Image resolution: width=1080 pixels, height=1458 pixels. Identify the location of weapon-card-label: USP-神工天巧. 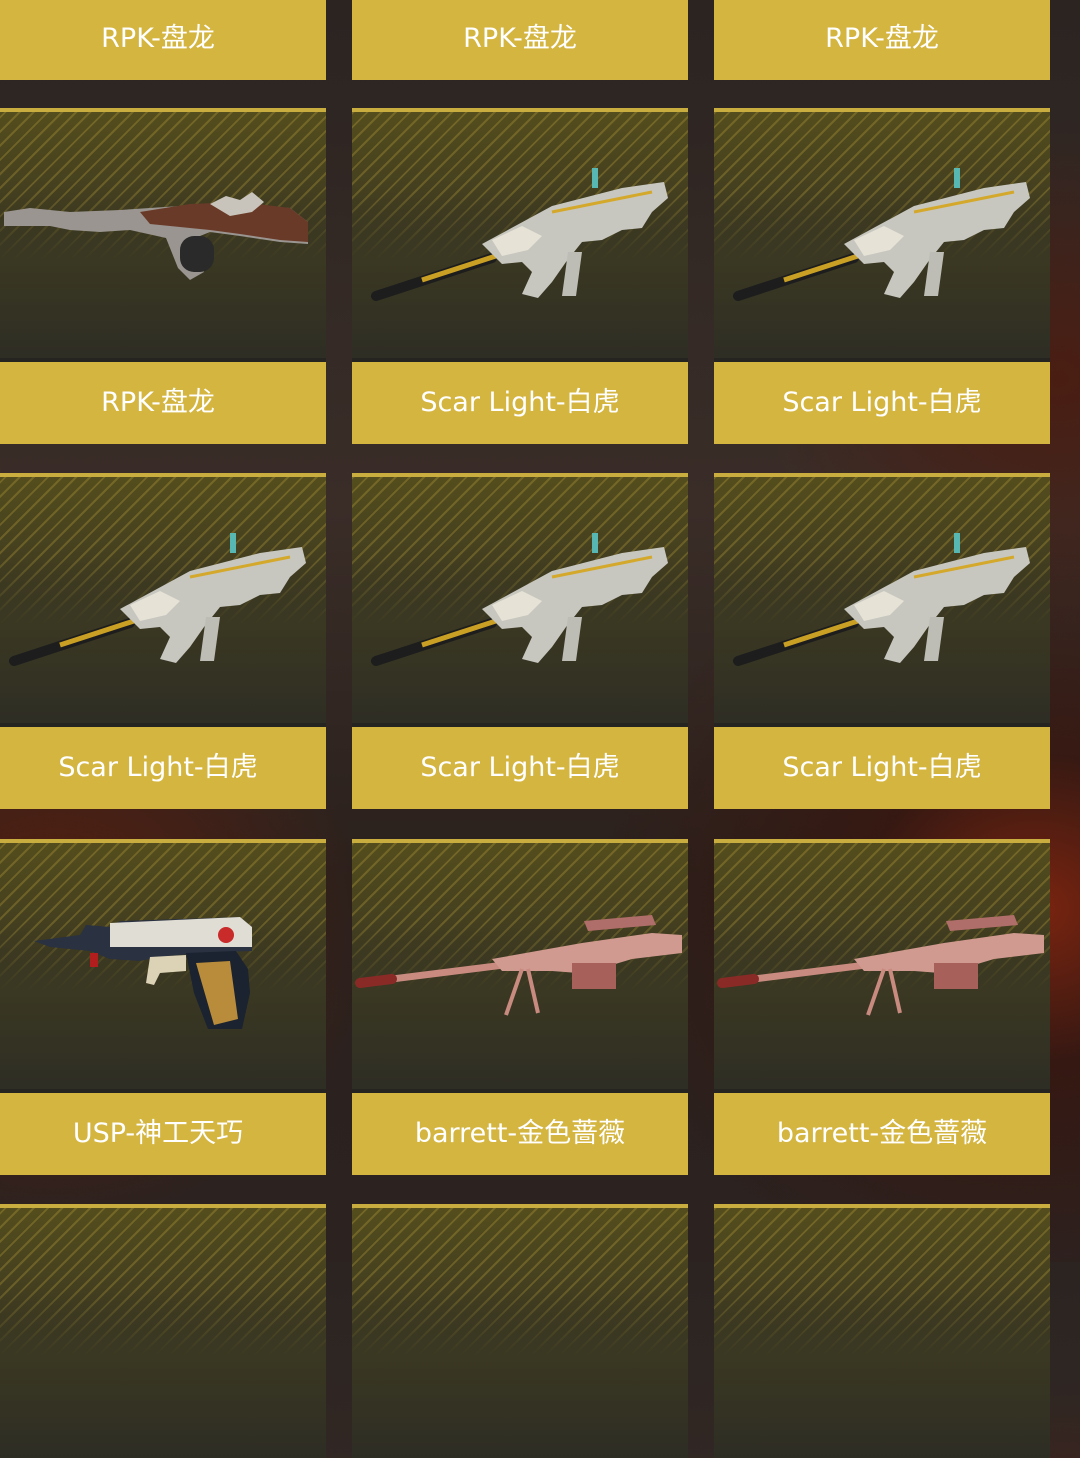
(163, 1134).